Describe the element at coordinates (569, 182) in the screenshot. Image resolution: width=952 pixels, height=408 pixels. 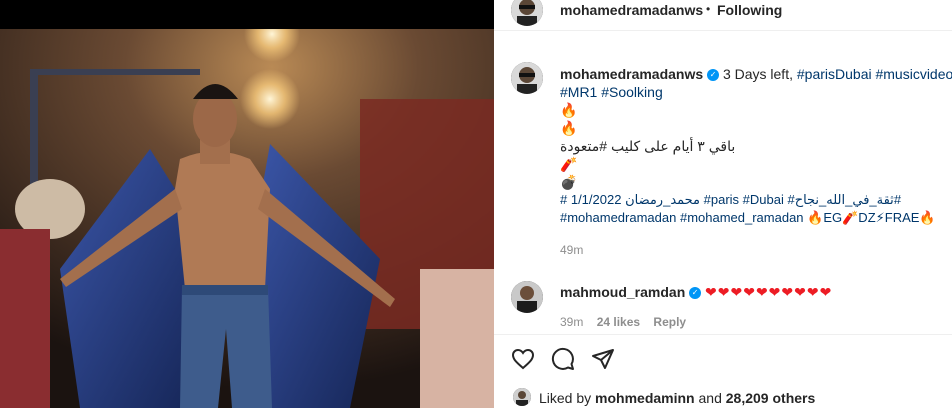
I see `caption-emoji-bomb: 💣` at that location.